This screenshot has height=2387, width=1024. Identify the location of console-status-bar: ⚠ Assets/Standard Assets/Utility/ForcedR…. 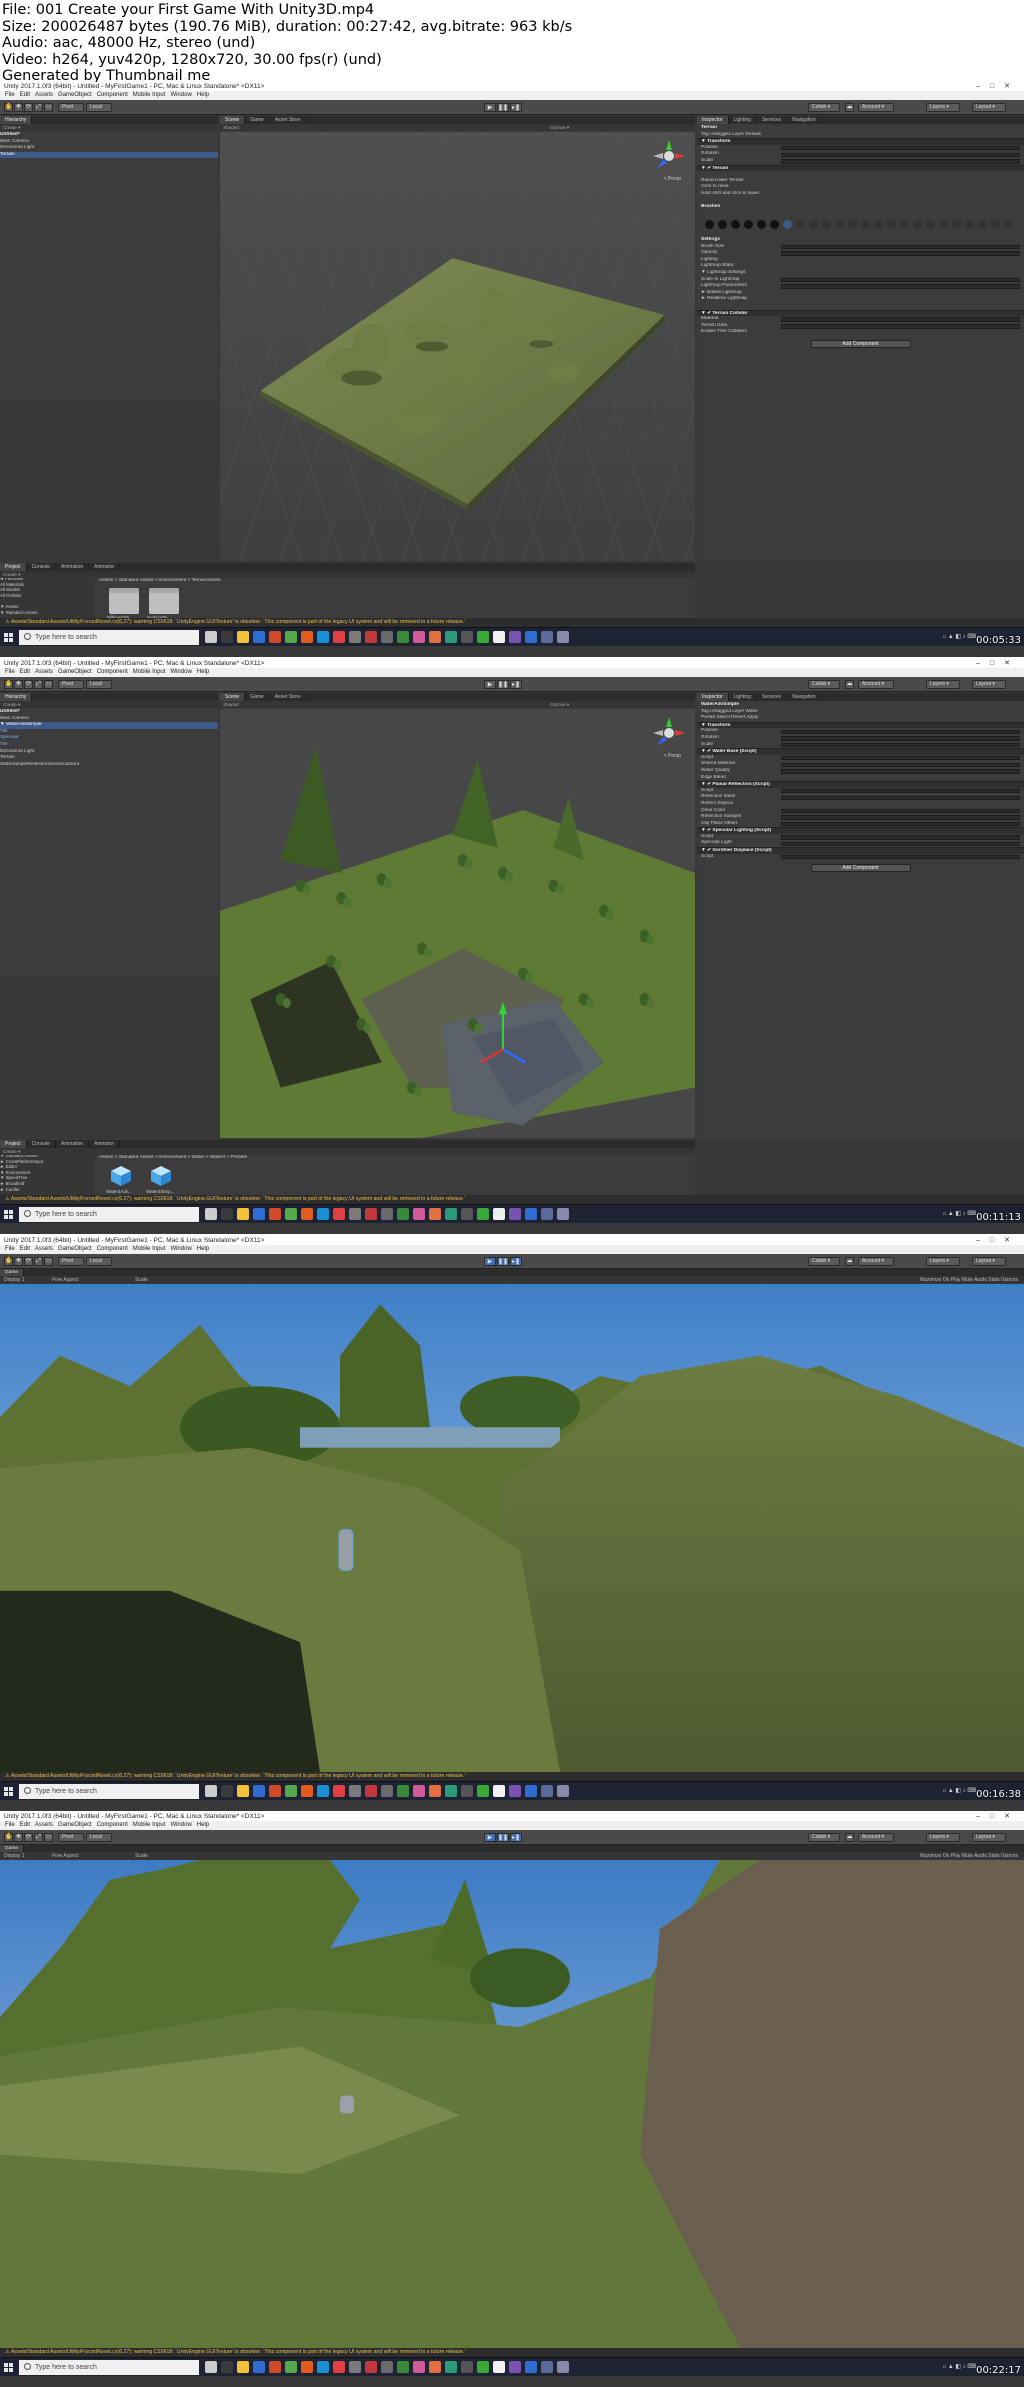
(512, 2352).